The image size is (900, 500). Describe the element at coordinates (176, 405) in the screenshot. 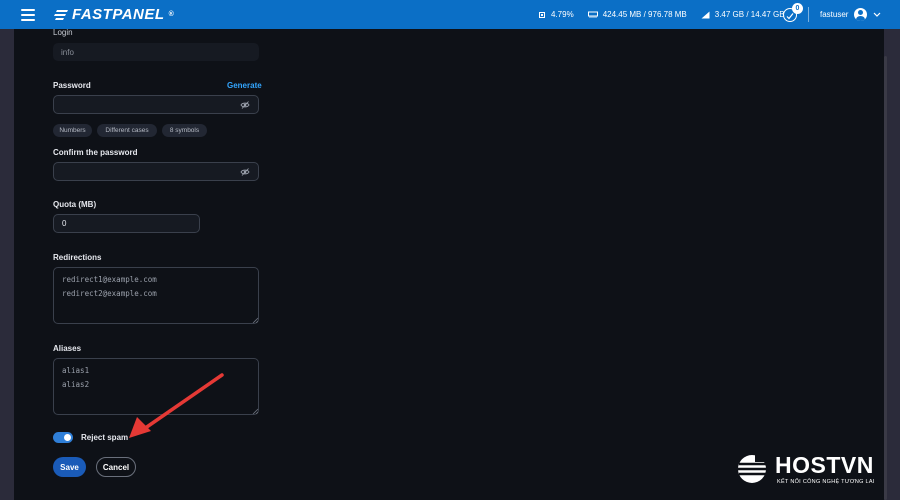

I see `annotation-arrow-icon` at that location.